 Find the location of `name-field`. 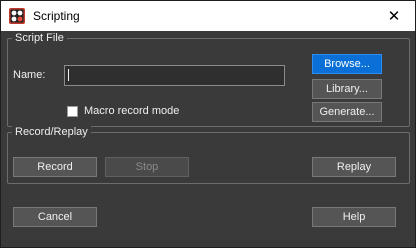

name-field is located at coordinates (174, 75).